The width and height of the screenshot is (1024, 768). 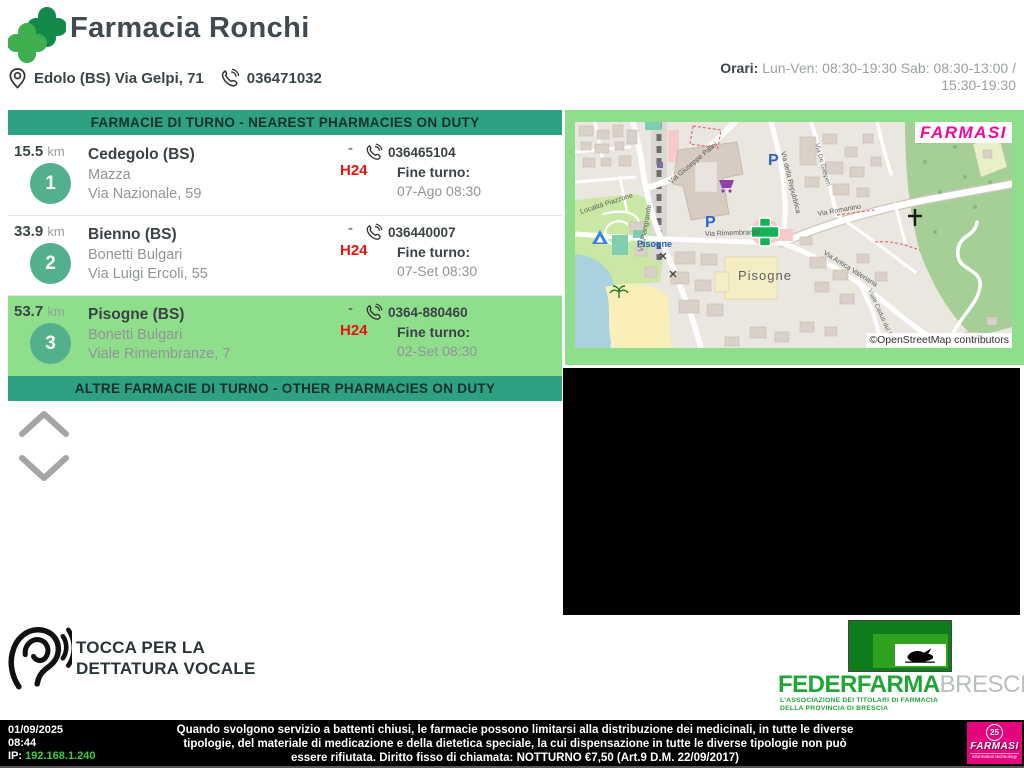 What do you see at coordinates (132, 234) in the screenshot?
I see `pharmacy-town: Bienno (BS)` at bounding box center [132, 234].